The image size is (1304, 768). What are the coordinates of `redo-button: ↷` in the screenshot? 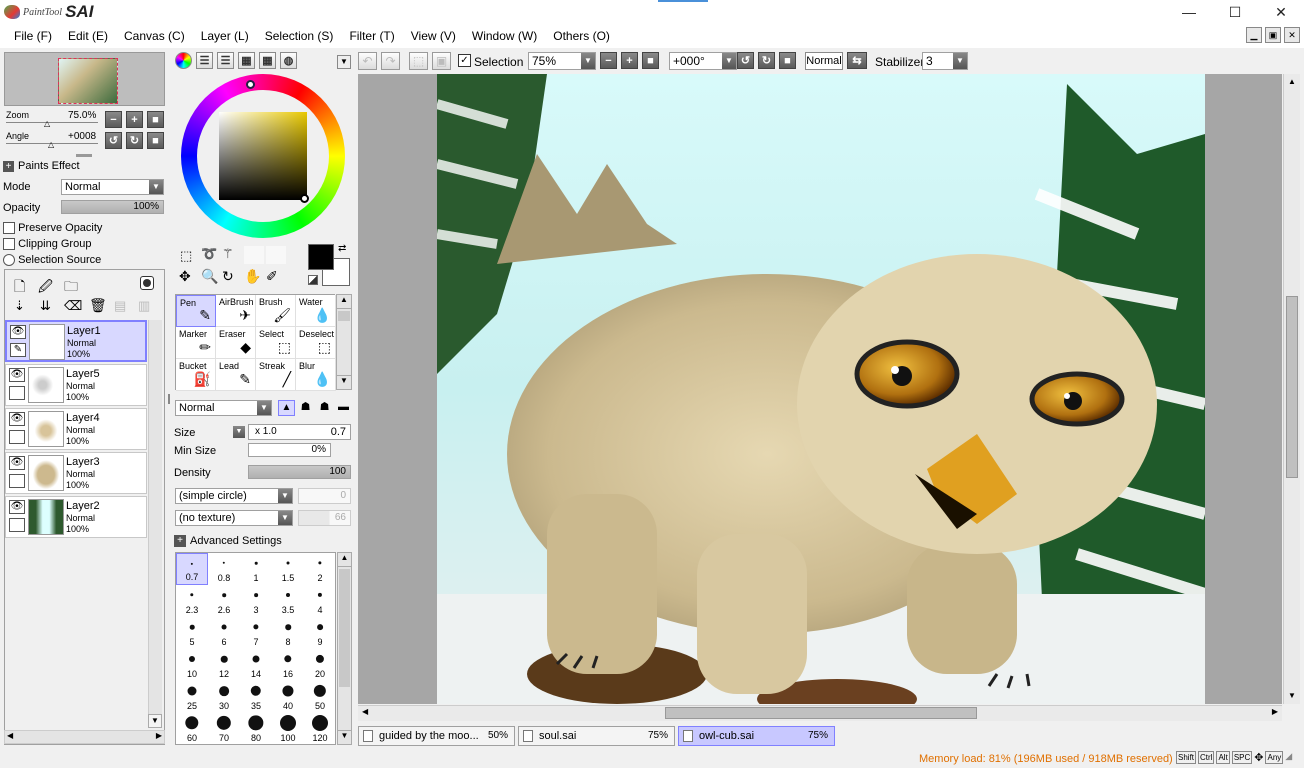 It's located at (390, 61).